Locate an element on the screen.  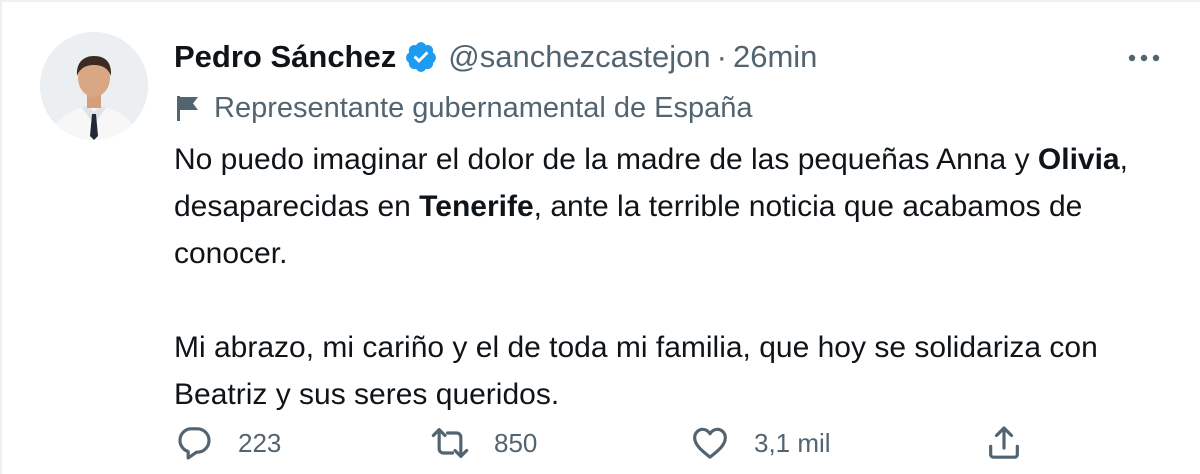
government-label-text: Representante gubernamental de España is located at coordinates (483, 107).